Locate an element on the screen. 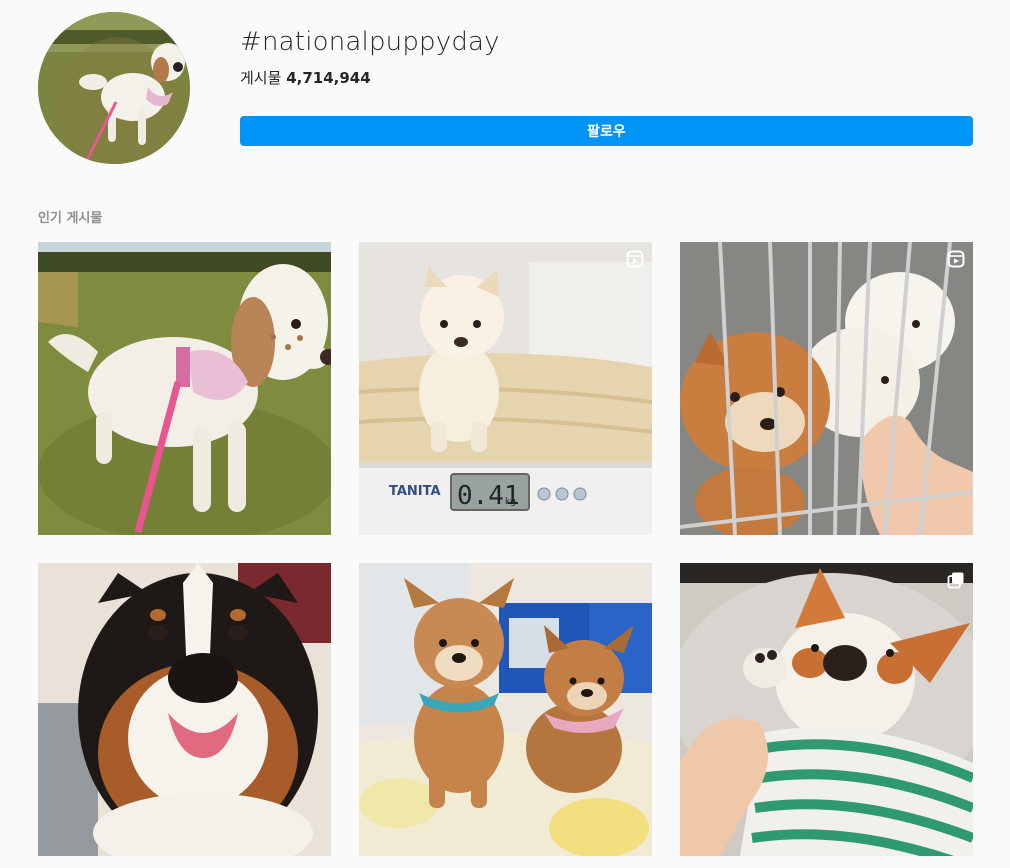  post-tile-corgi-sweater is located at coordinates (826, 709).